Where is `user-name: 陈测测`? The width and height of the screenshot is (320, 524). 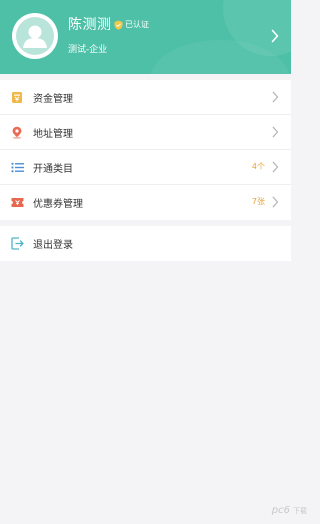
user-name: 陈测测 is located at coordinates (90, 25).